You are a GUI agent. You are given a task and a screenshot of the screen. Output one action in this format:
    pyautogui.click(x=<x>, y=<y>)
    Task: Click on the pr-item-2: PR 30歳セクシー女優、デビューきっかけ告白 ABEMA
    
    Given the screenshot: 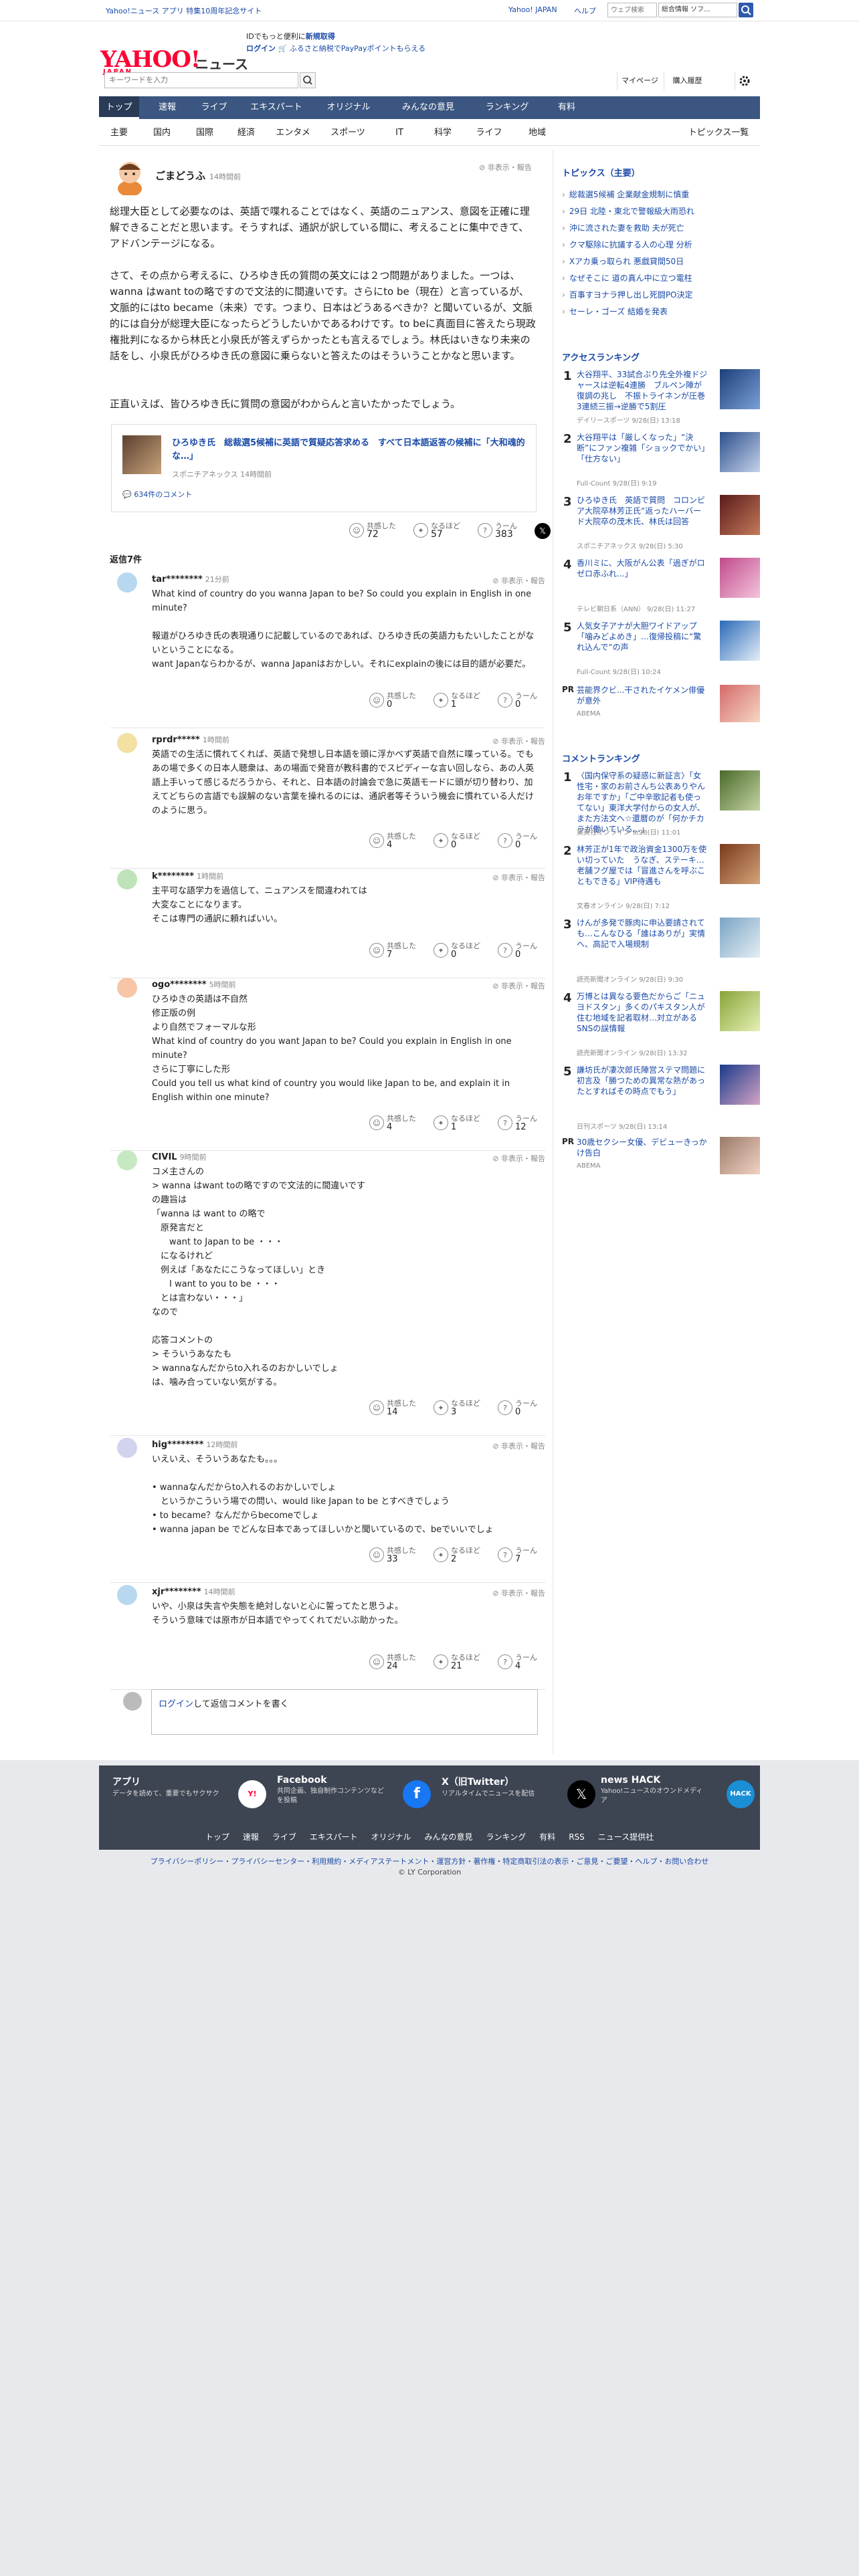 What is the action you would take?
    pyautogui.click(x=661, y=1157)
    